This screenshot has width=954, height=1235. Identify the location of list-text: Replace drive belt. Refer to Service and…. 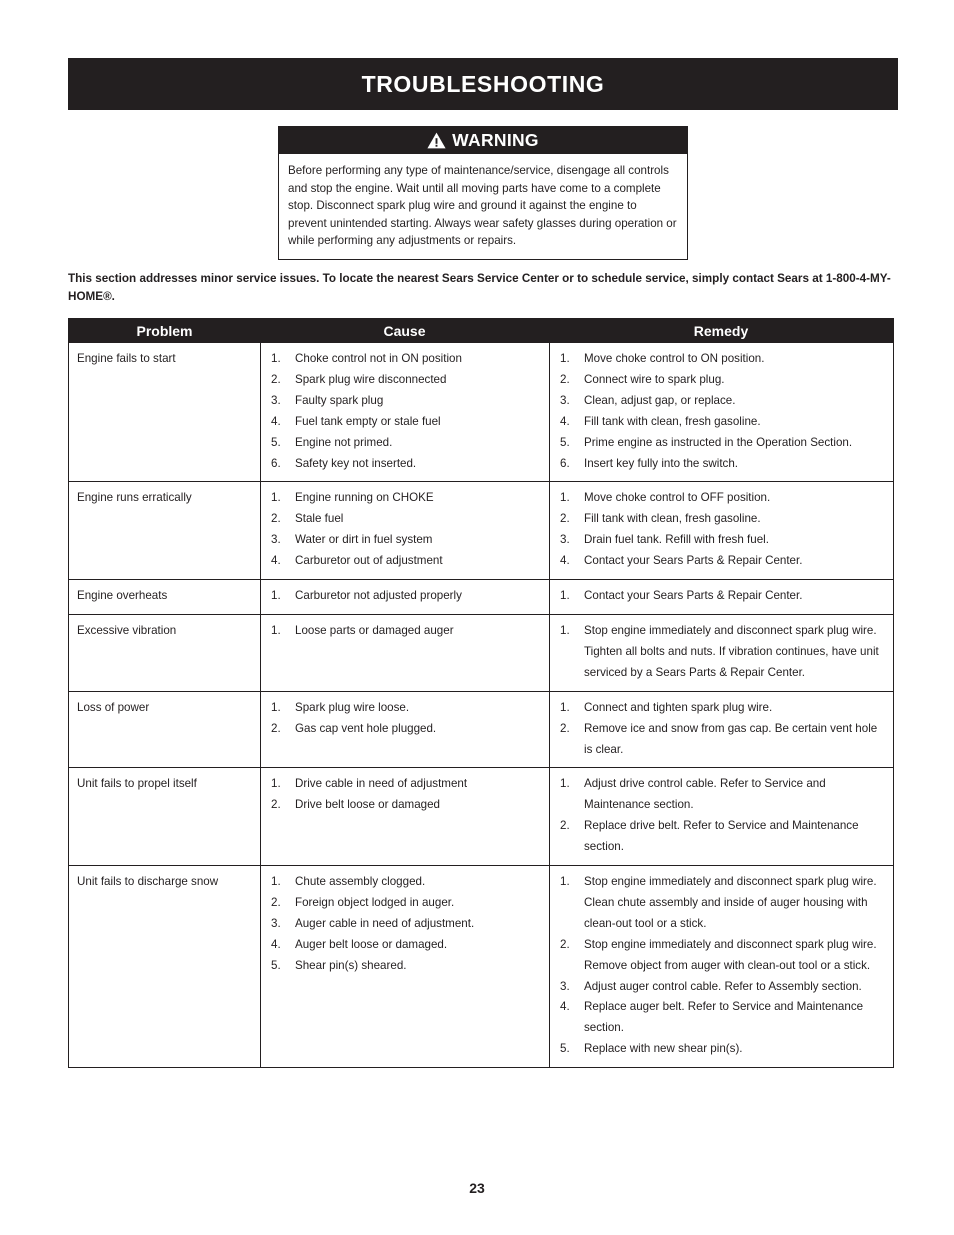
(721, 836).